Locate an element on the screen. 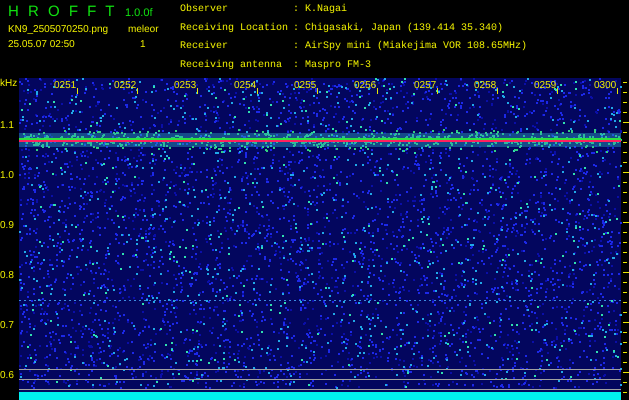 The width and height of the screenshot is (629, 400). time-label: 0251 is located at coordinates (66, 85).